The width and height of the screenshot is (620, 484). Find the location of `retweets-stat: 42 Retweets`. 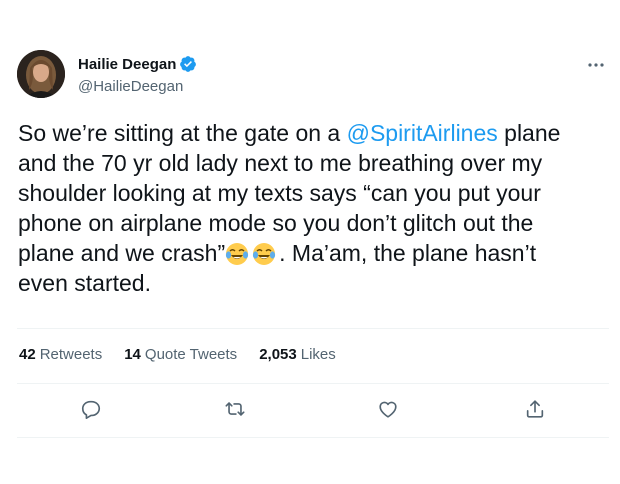

retweets-stat: 42 Retweets is located at coordinates (60, 354).